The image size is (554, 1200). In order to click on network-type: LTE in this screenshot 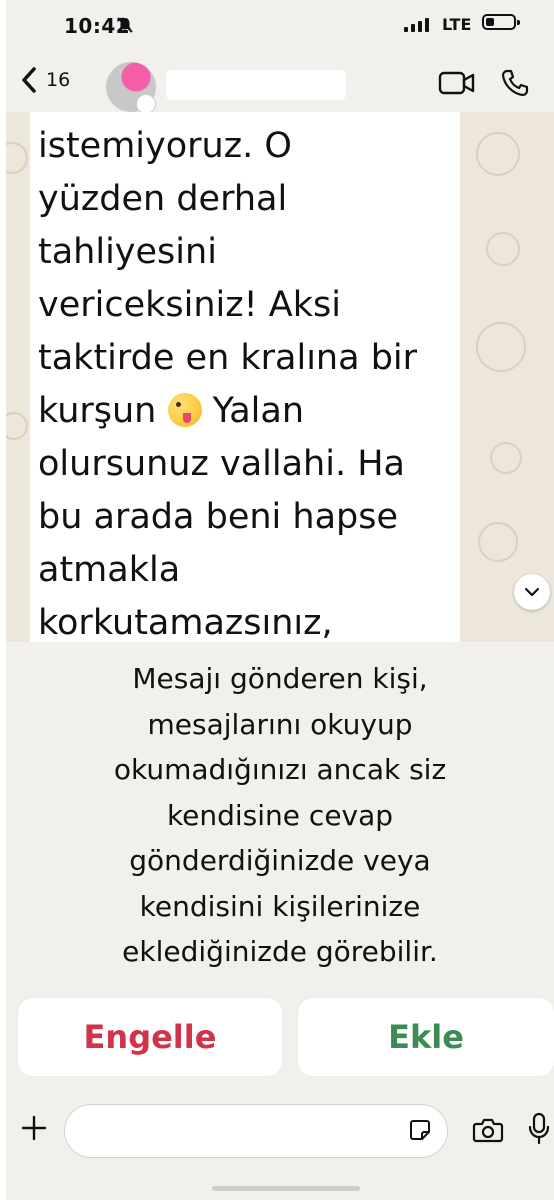, I will do `click(457, 24)`.